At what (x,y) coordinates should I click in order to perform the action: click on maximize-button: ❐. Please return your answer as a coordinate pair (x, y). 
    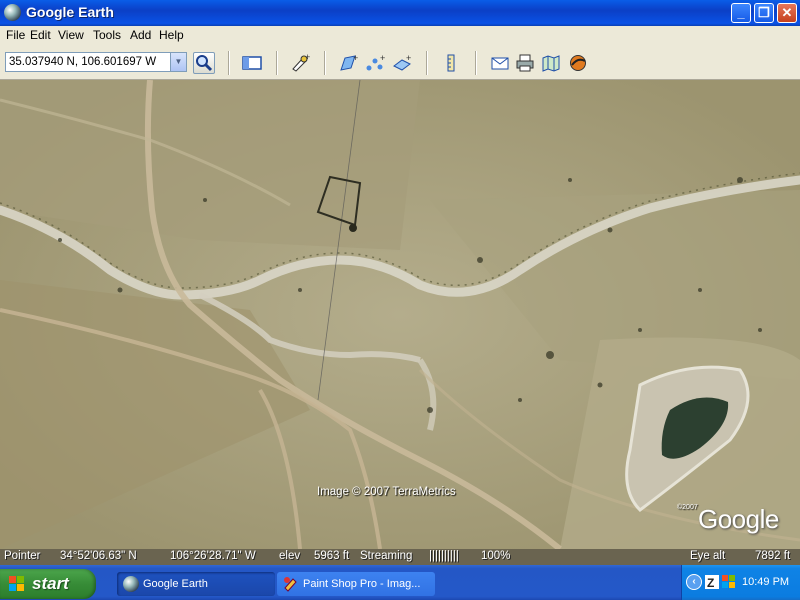
    Looking at the image, I should click on (764, 13).